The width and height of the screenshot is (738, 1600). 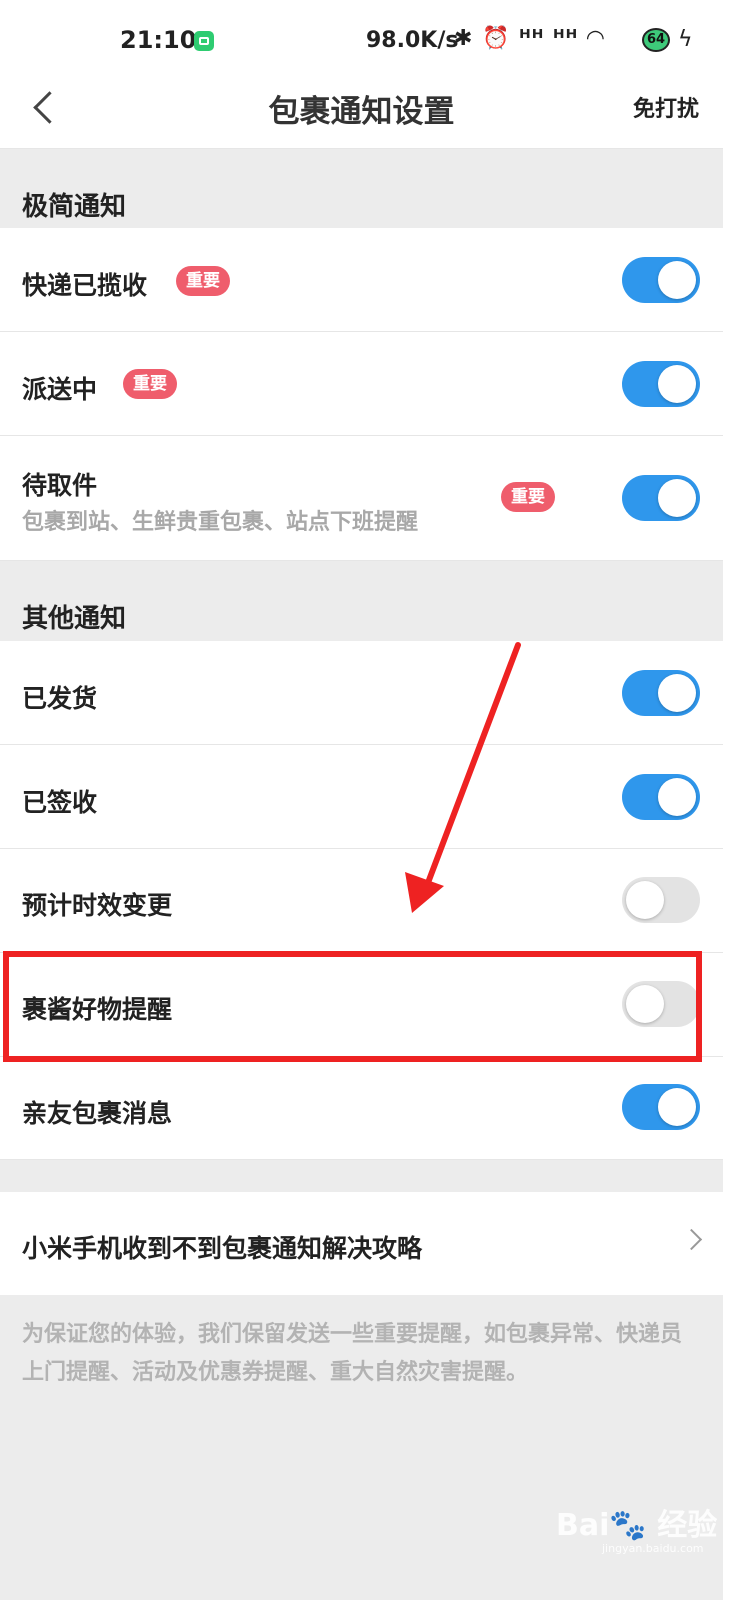 What do you see at coordinates (361, 40) in the screenshot?
I see `status-bar: 21:10 98.0K/s ✱ ⏰ ᵸᵸ ᵸᵸ ◠ 64 ϟ` at bounding box center [361, 40].